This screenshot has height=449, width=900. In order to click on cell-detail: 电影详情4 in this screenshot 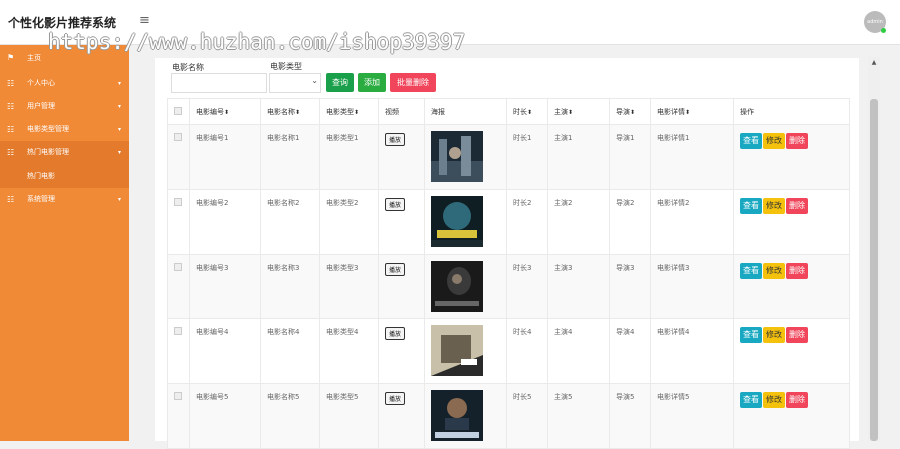, I will do `click(692, 351)`.